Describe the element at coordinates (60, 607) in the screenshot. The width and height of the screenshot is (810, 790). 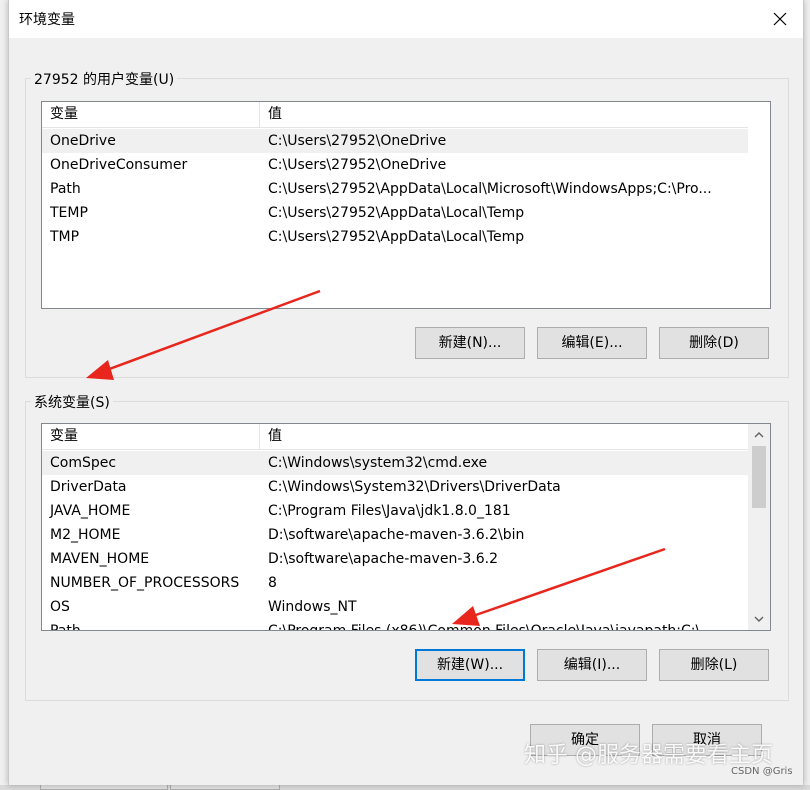
I see `variable-name: OS` at that location.